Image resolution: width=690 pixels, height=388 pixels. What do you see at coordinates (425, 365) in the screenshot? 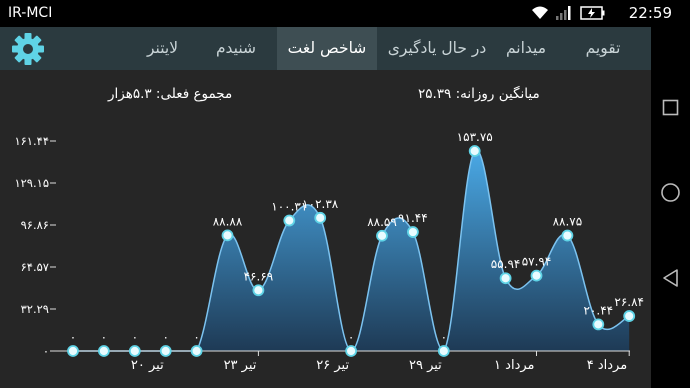
I see `x-tick-label: ۲۹ تیر` at bounding box center [425, 365].